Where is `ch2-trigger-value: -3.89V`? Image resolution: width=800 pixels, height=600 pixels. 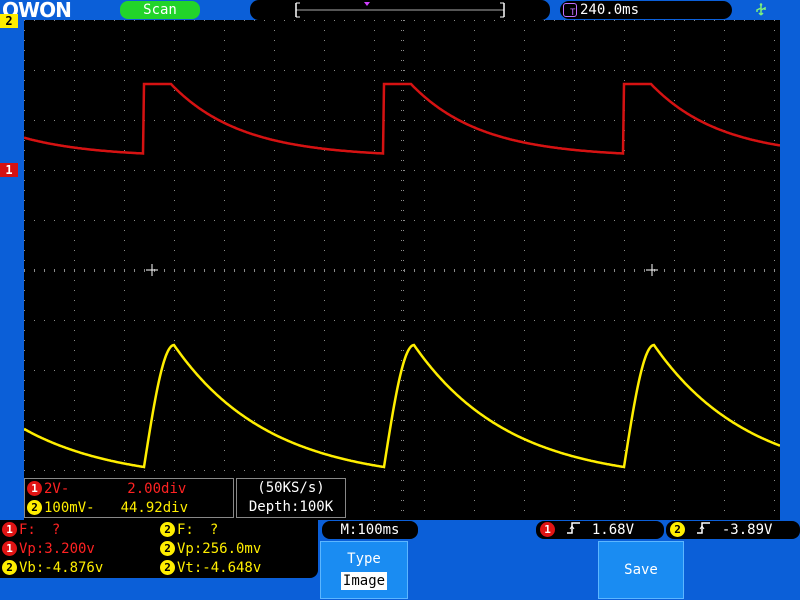 ch2-trigger-value: -3.89V is located at coordinates (747, 530).